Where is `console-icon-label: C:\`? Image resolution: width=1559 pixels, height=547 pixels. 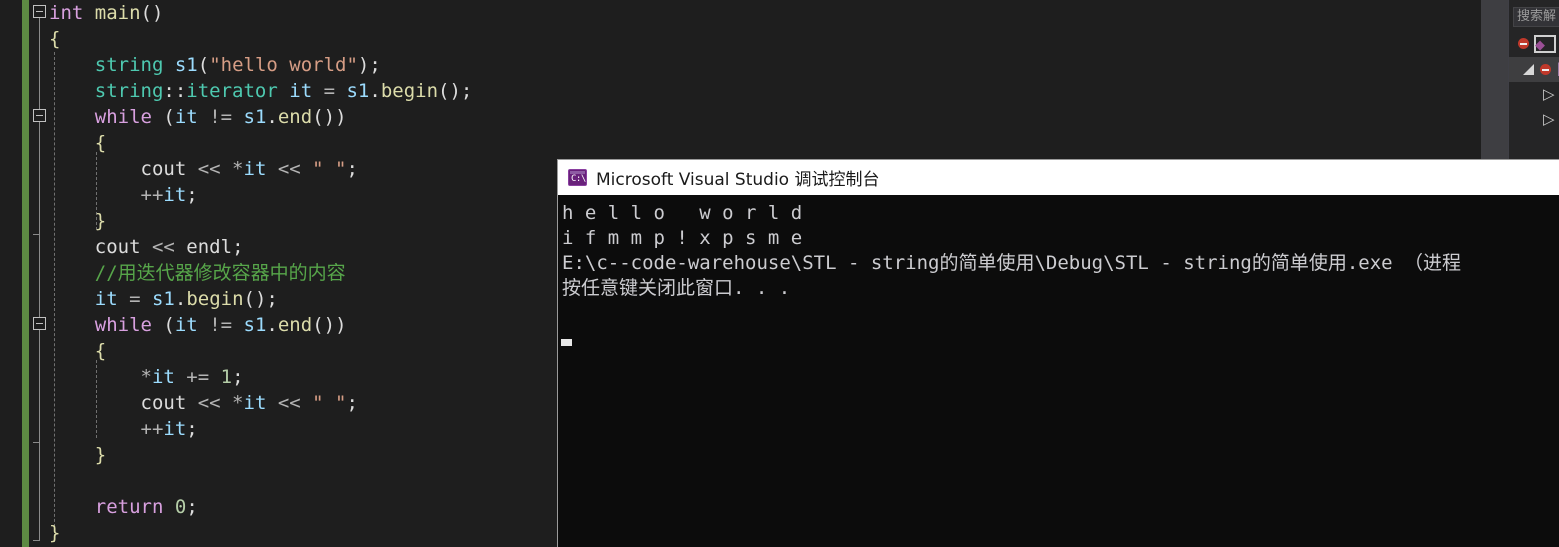 console-icon-label: C:\ is located at coordinates (578, 179).